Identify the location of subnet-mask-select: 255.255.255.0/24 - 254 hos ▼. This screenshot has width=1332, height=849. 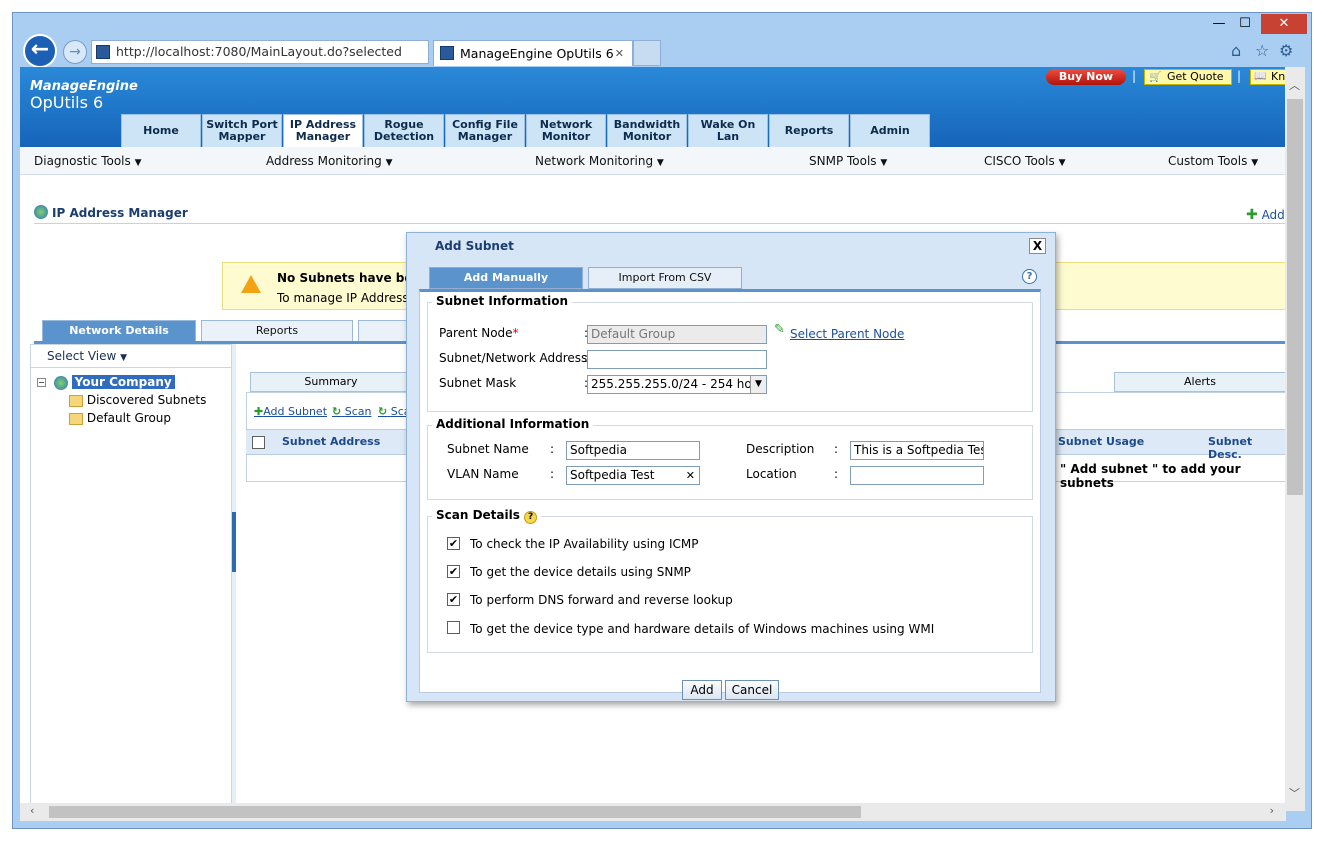
(677, 384).